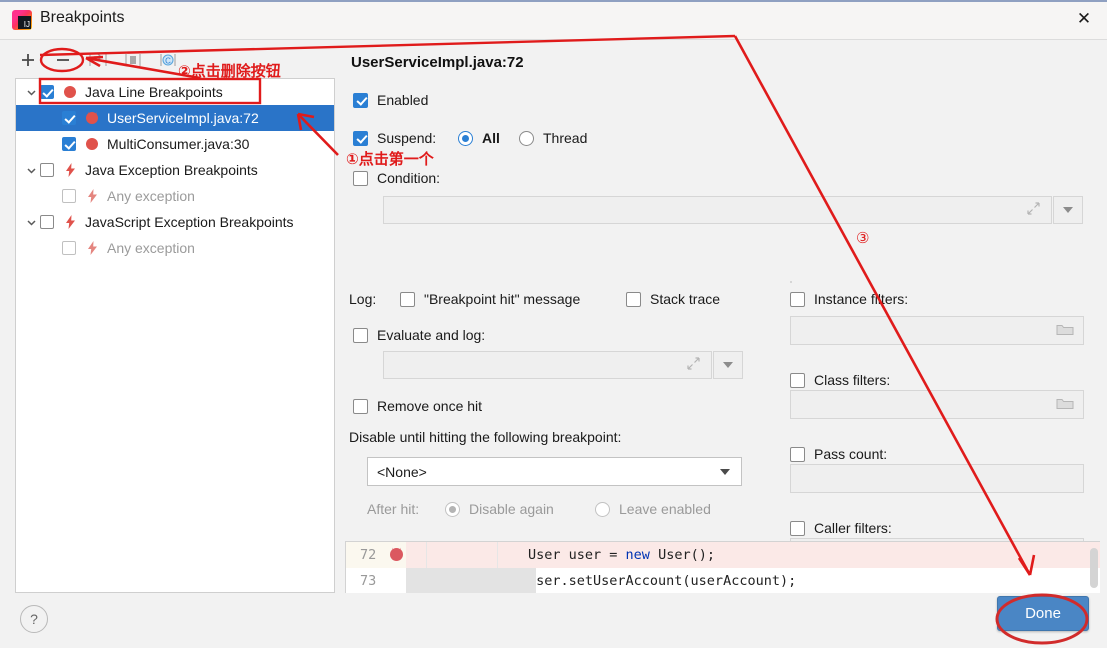 The width and height of the screenshot is (1107, 648). Describe the element at coordinates (673, 299) in the screenshot. I see `stack-trace-row: Stack trace` at that location.